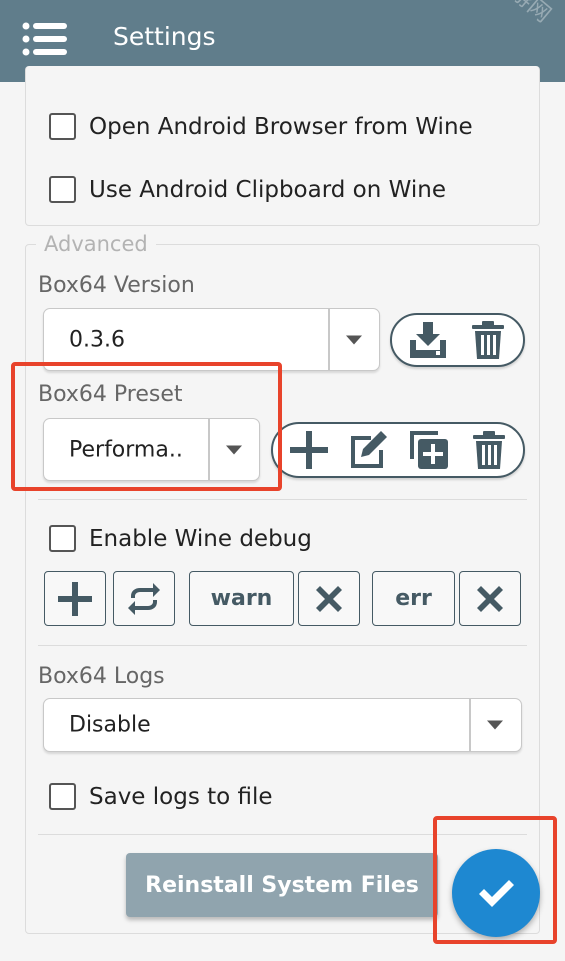 The height and width of the screenshot is (961, 565). What do you see at coordinates (164, 36) in the screenshot?
I see `page-title: Settings` at bounding box center [164, 36].